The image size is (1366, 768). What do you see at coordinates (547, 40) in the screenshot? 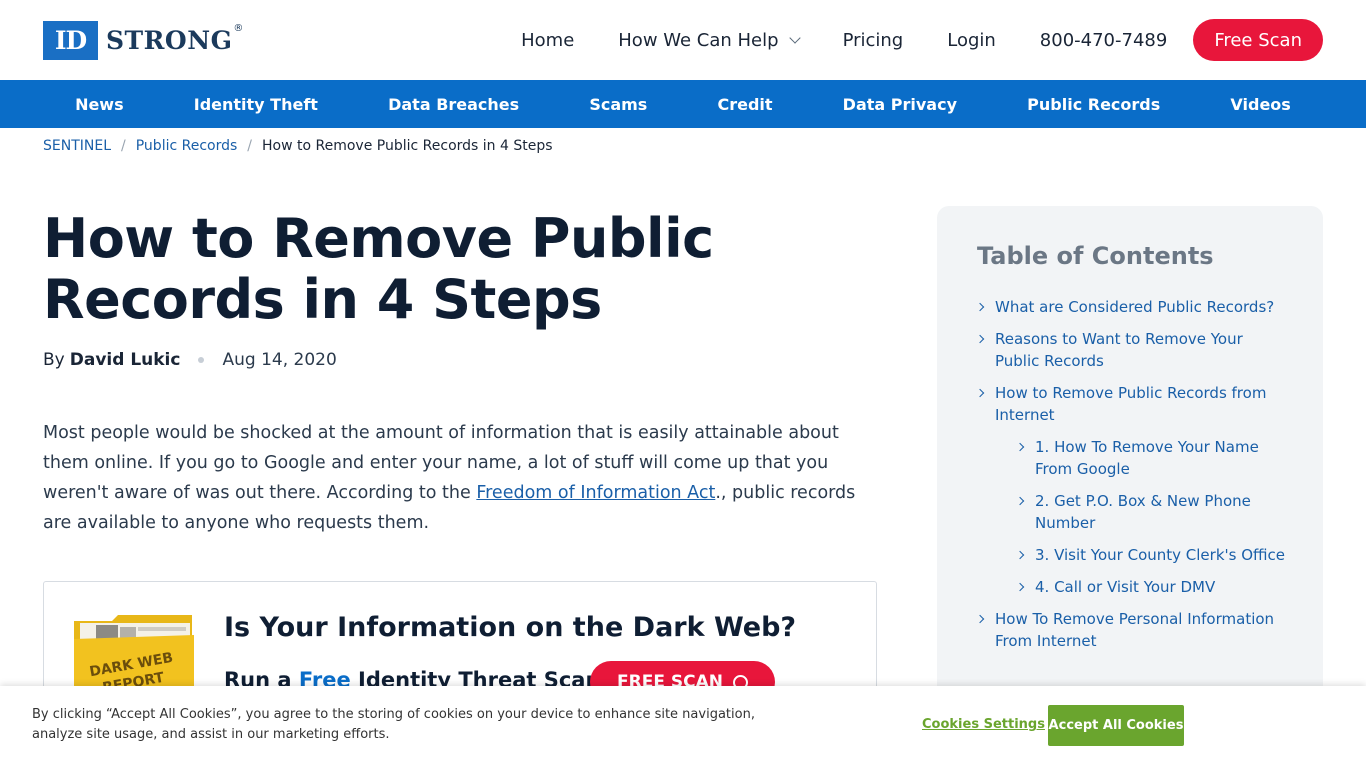
I see `nav-home-link: Home` at bounding box center [547, 40].